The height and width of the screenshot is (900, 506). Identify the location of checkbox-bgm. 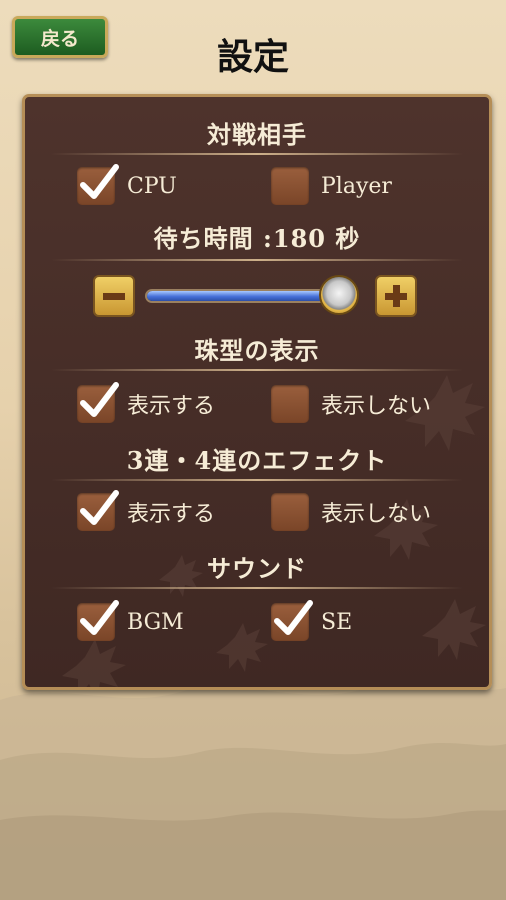
(98, 620).